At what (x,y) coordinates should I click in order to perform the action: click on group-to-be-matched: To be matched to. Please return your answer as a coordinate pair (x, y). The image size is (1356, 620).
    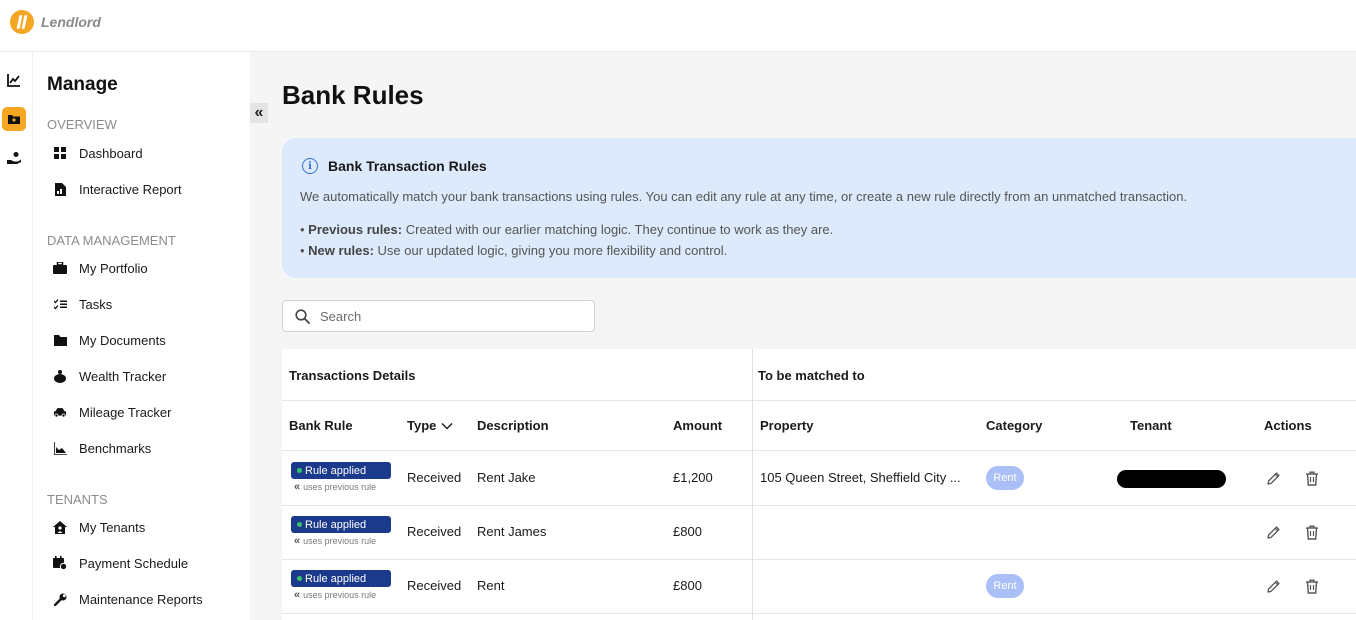
    Looking at the image, I should click on (811, 375).